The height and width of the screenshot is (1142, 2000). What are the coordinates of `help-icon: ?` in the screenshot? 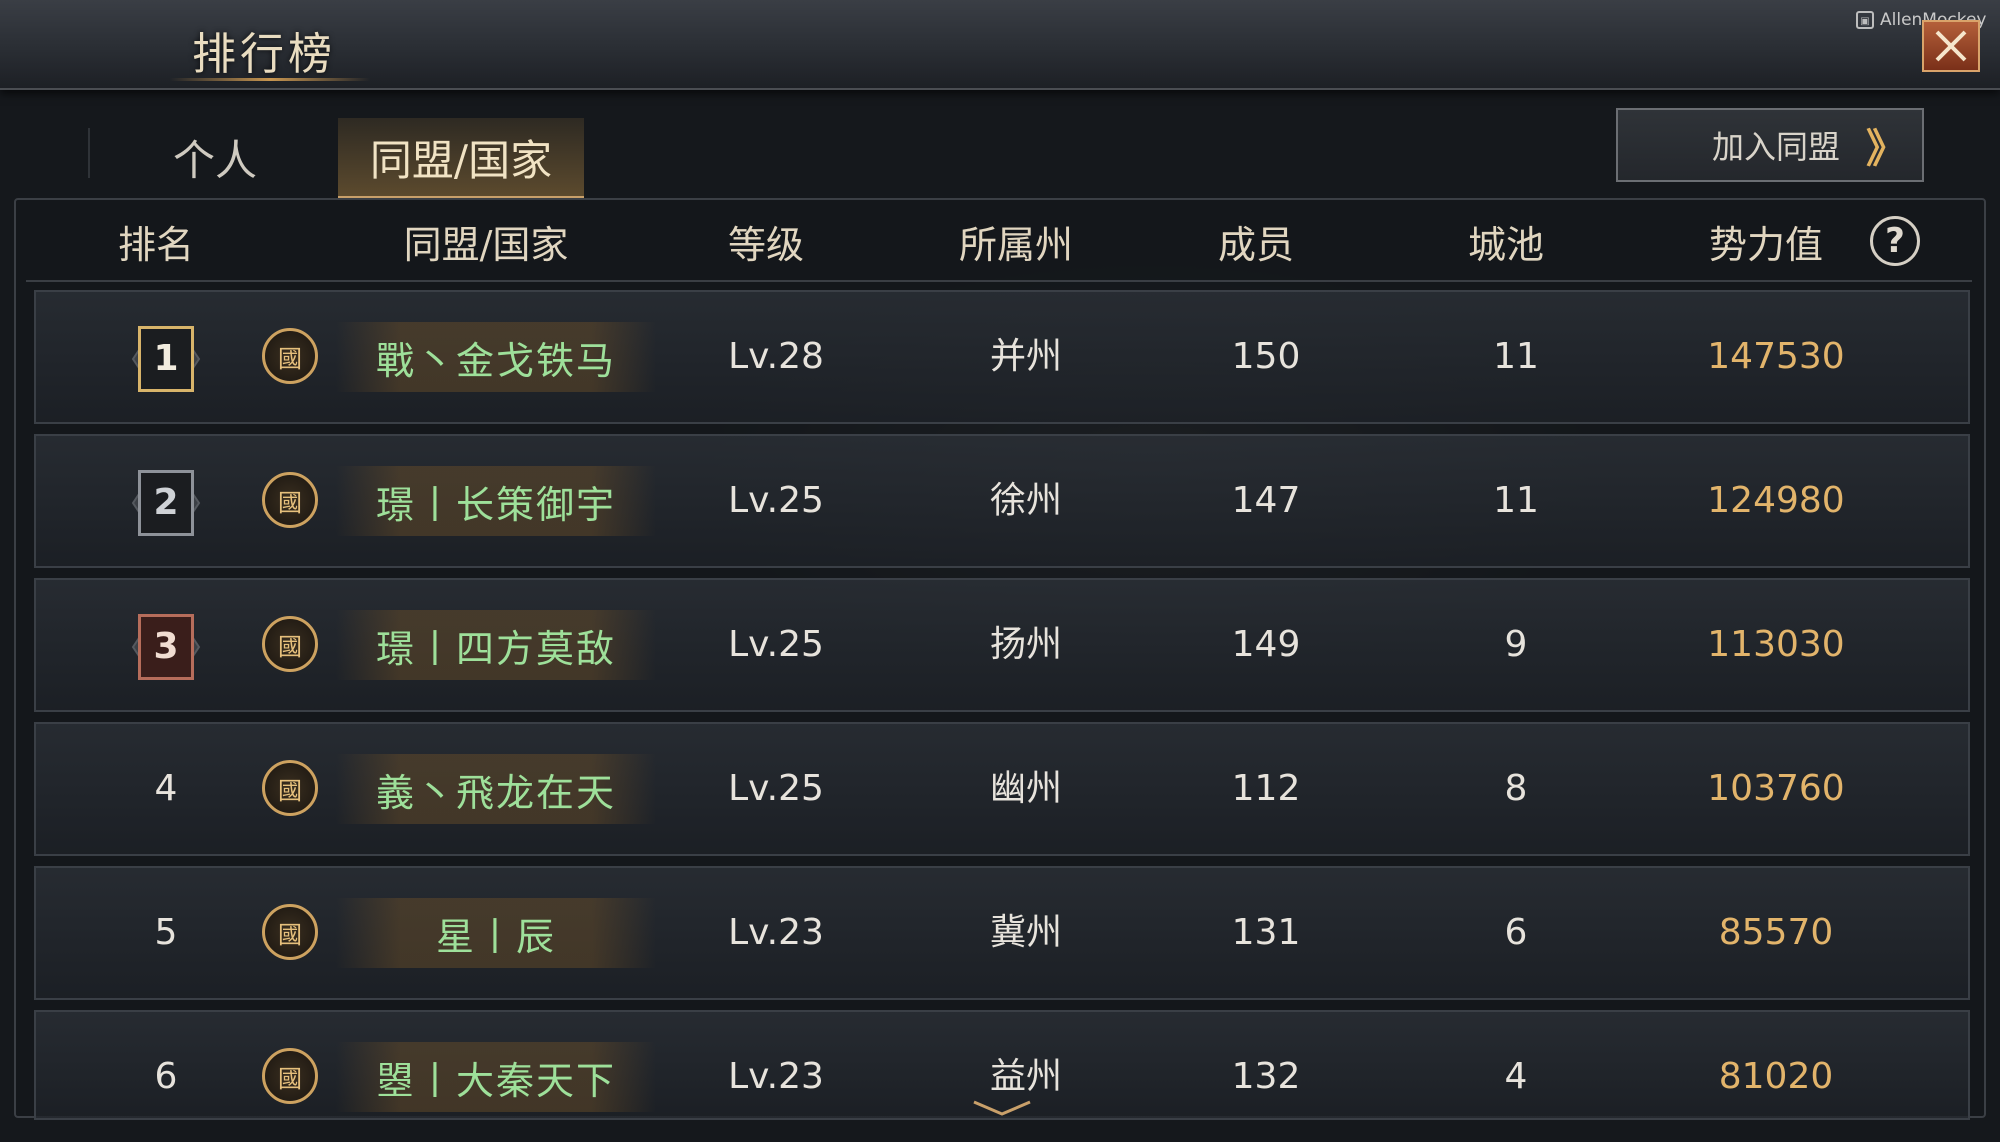 It's located at (1895, 241).